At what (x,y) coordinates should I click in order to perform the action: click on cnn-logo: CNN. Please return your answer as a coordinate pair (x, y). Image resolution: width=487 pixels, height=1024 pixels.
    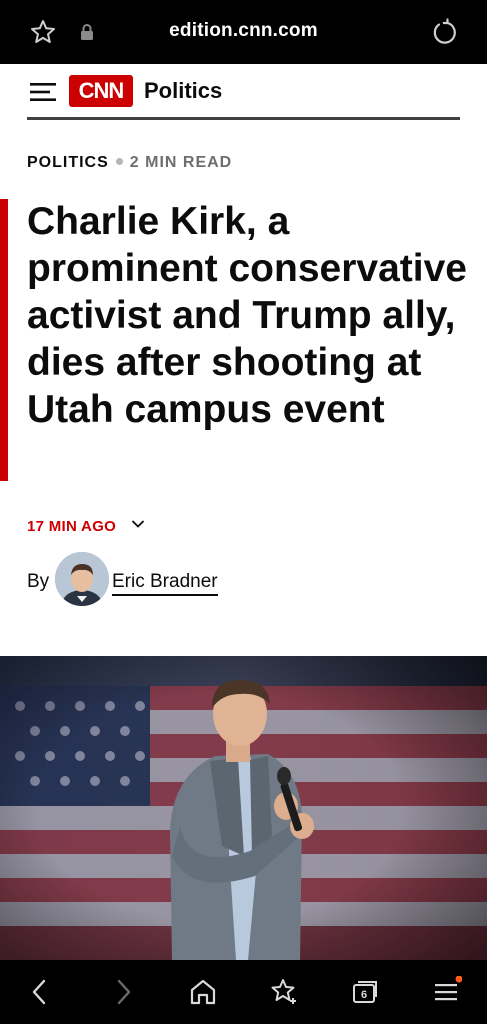
    Looking at the image, I should click on (101, 91).